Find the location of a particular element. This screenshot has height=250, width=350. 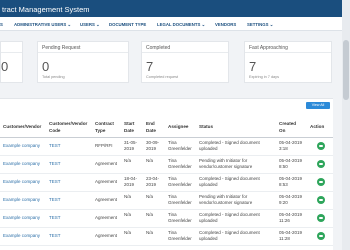

cell-end-date: 23-04- 2019 is located at coordinates (152, 182).